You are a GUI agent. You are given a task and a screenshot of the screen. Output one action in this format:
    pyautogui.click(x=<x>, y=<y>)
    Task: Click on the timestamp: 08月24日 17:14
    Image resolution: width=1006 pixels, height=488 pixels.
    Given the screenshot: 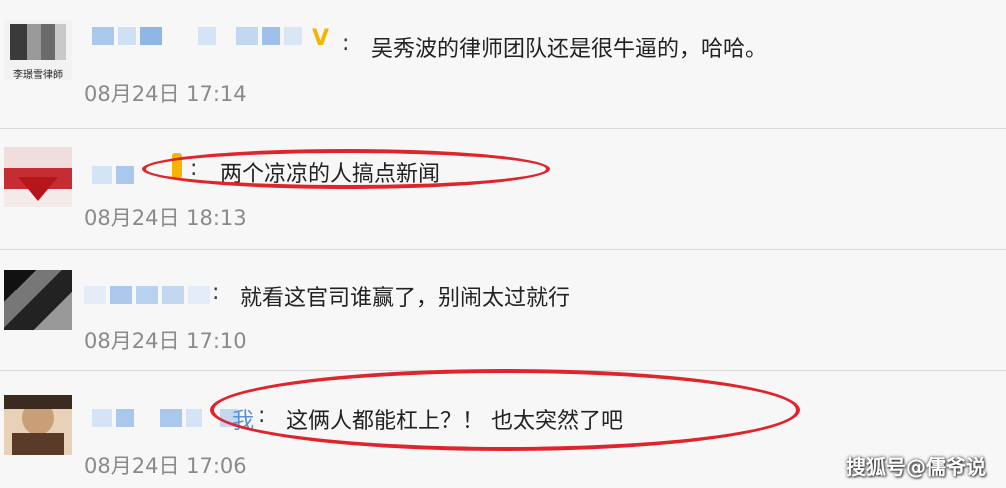 What is the action you would take?
    pyautogui.click(x=165, y=94)
    